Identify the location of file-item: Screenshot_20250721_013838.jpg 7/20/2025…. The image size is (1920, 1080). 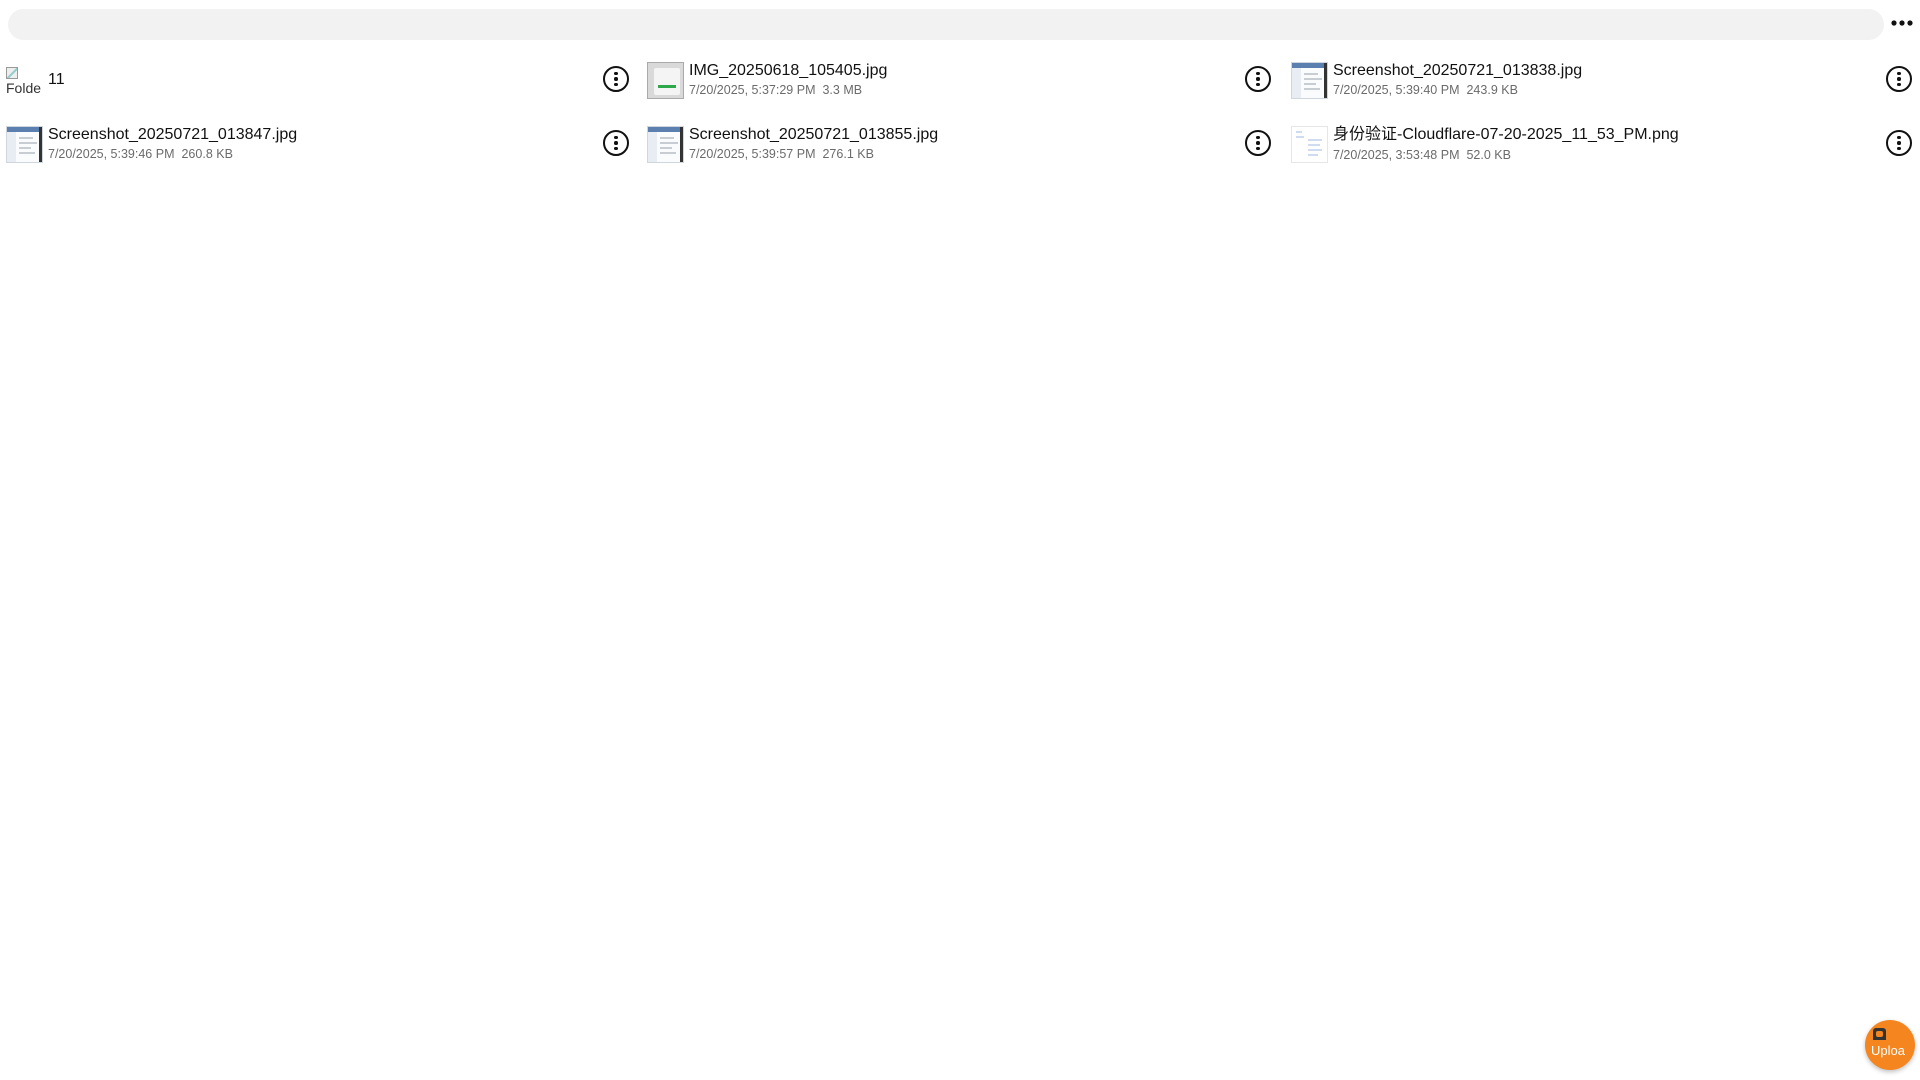
(1601, 90).